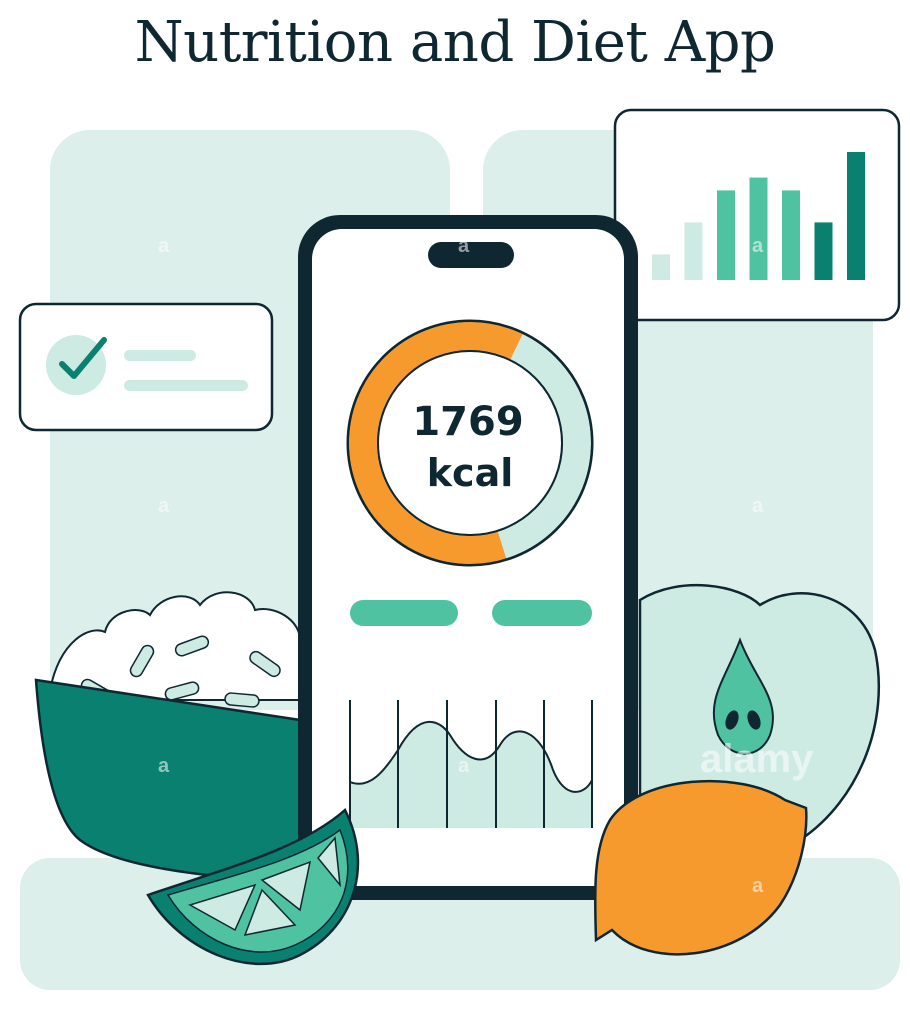 The height and width of the screenshot is (1029, 910). I want to click on calorie-unit: kcal, so click(470, 473).